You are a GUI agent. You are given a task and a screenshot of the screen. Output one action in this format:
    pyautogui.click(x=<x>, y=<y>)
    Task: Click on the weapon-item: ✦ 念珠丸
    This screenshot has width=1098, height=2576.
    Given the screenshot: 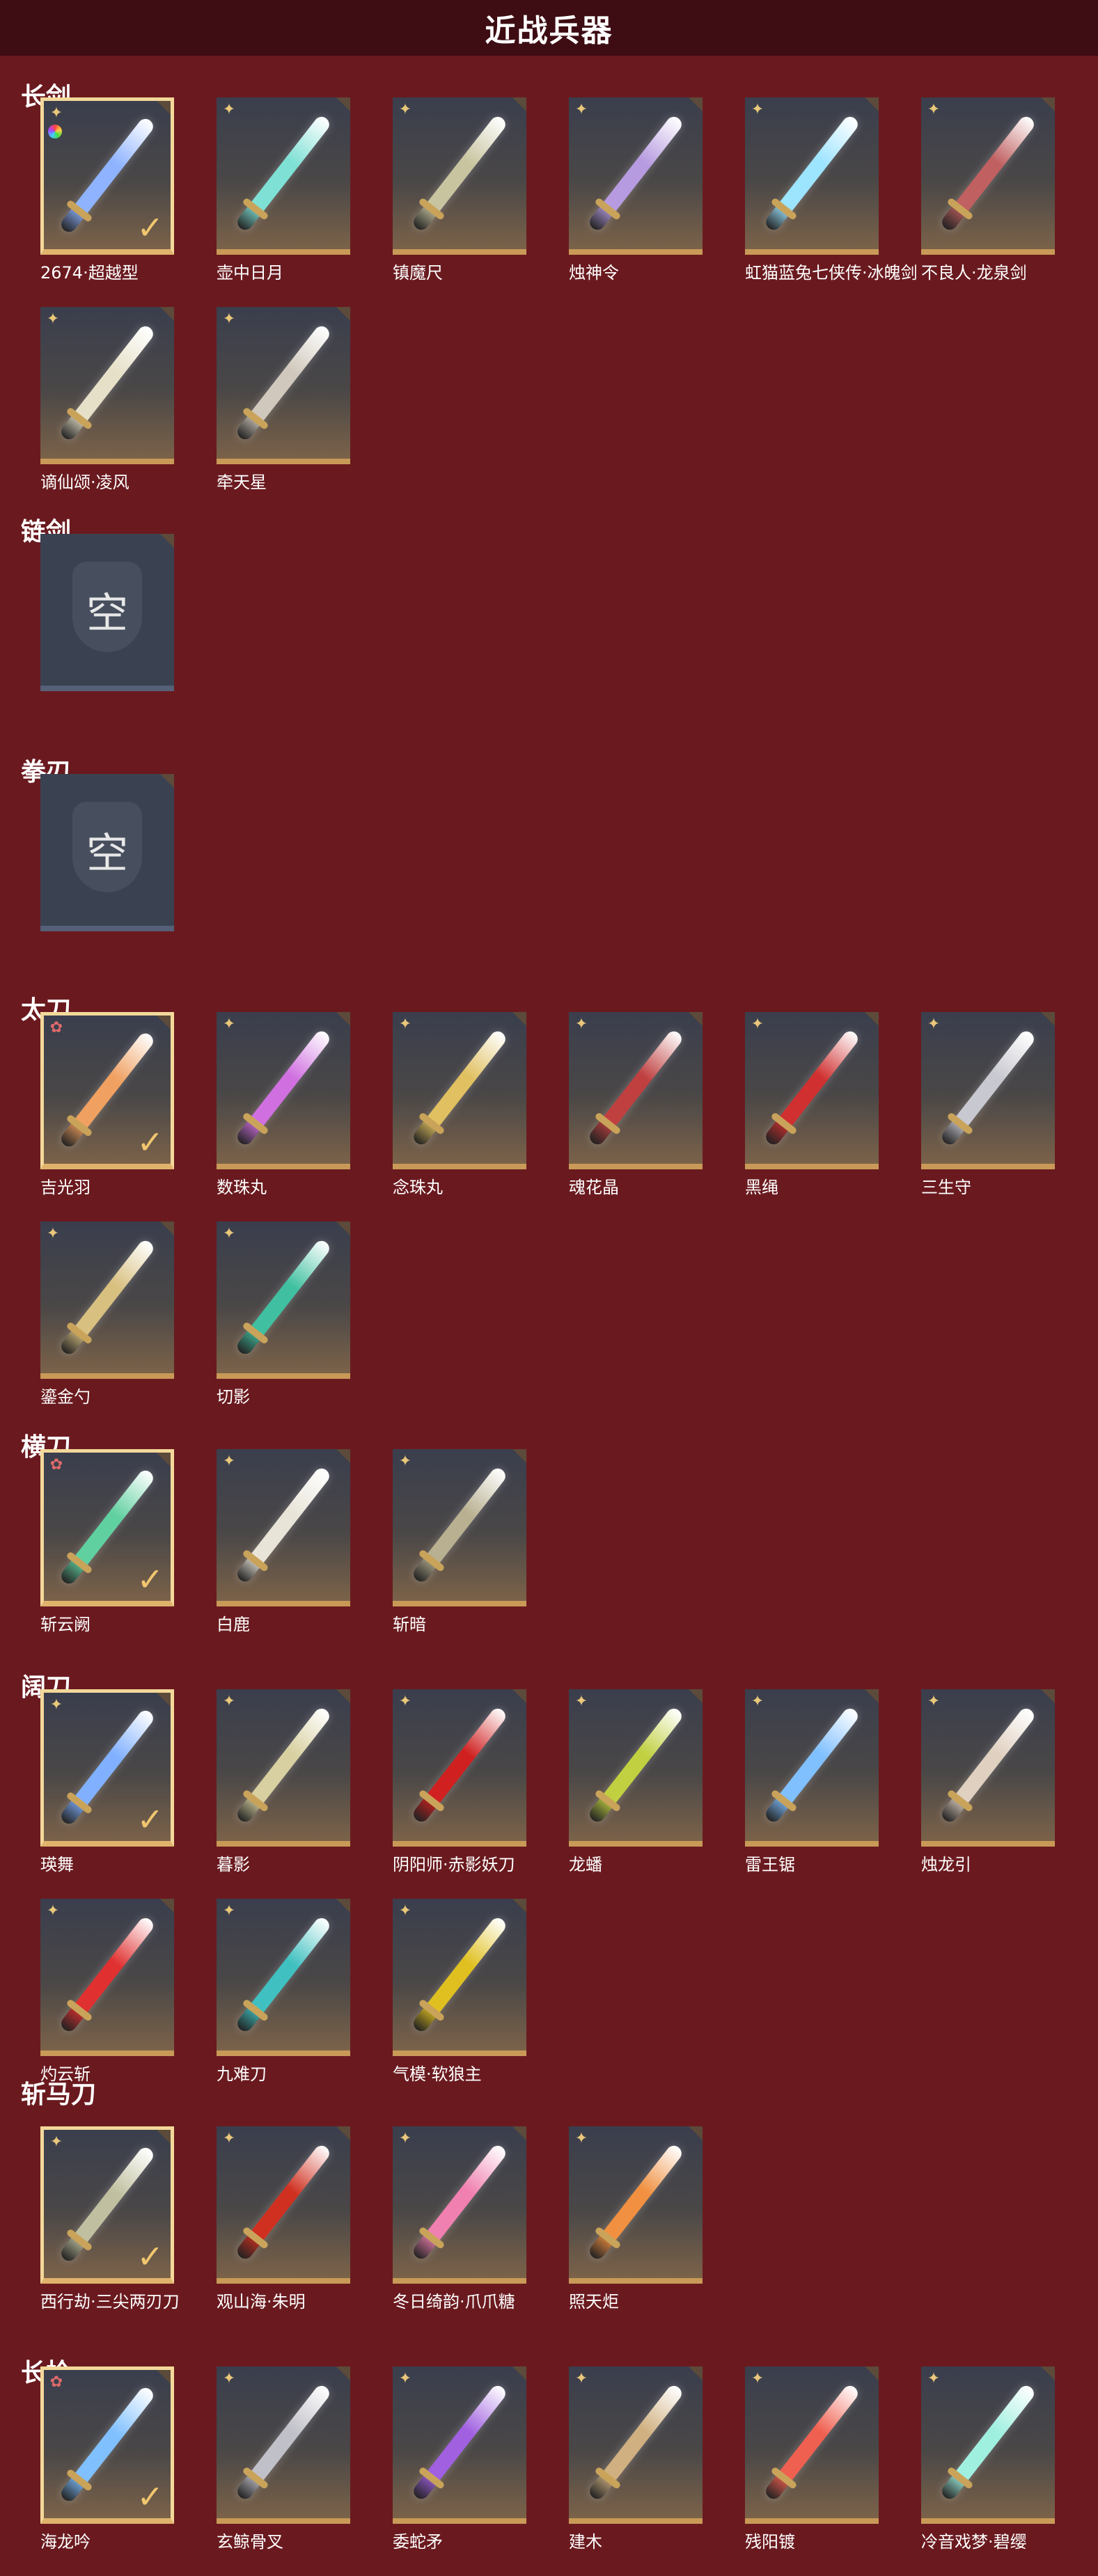 What is the action you would take?
    pyautogui.click(x=459, y=1117)
    